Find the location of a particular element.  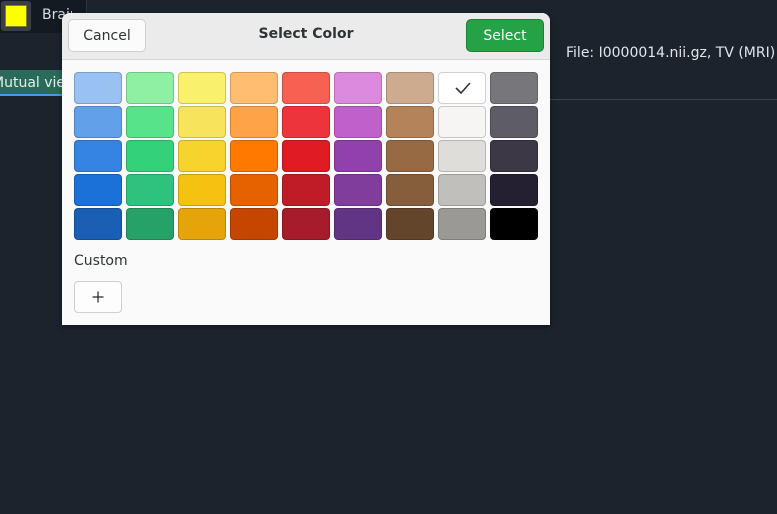

color-swatch-selected is located at coordinates (462, 88).